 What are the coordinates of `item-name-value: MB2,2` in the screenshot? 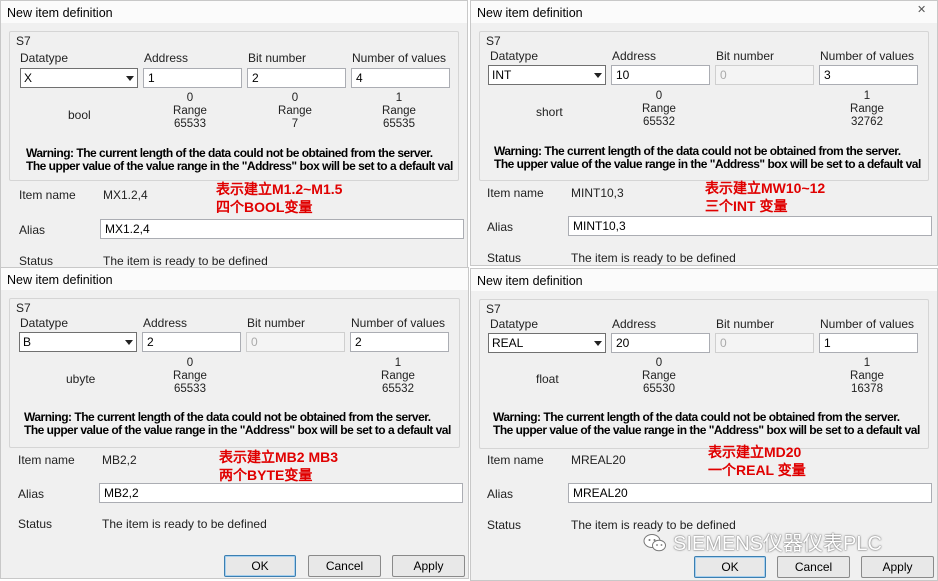 It's located at (119, 460).